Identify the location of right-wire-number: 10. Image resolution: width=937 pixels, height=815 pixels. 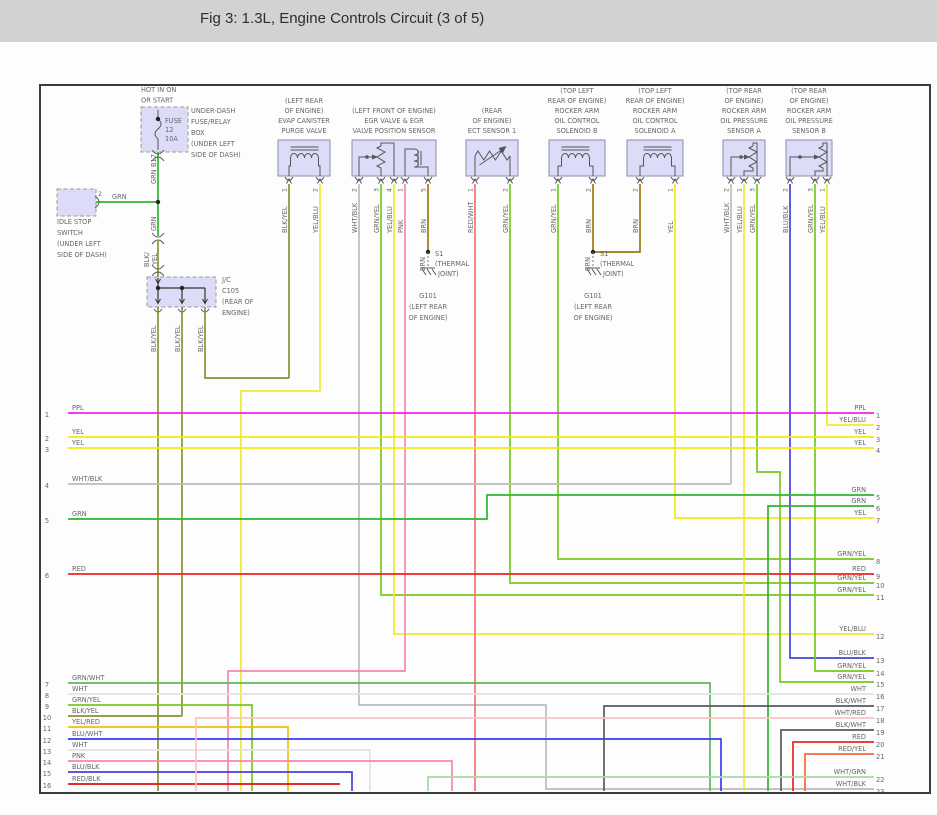
(880, 586).